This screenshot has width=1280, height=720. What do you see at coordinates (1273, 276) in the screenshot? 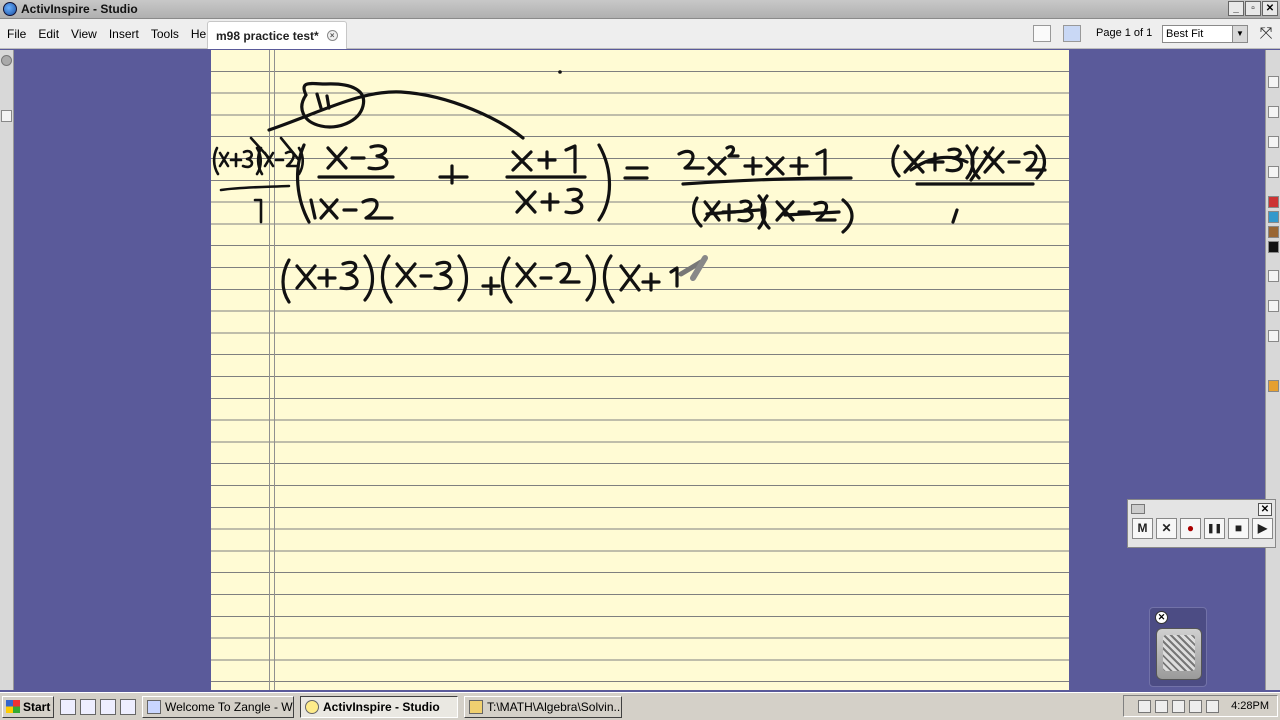
I see `pen-width-slider` at bounding box center [1273, 276].